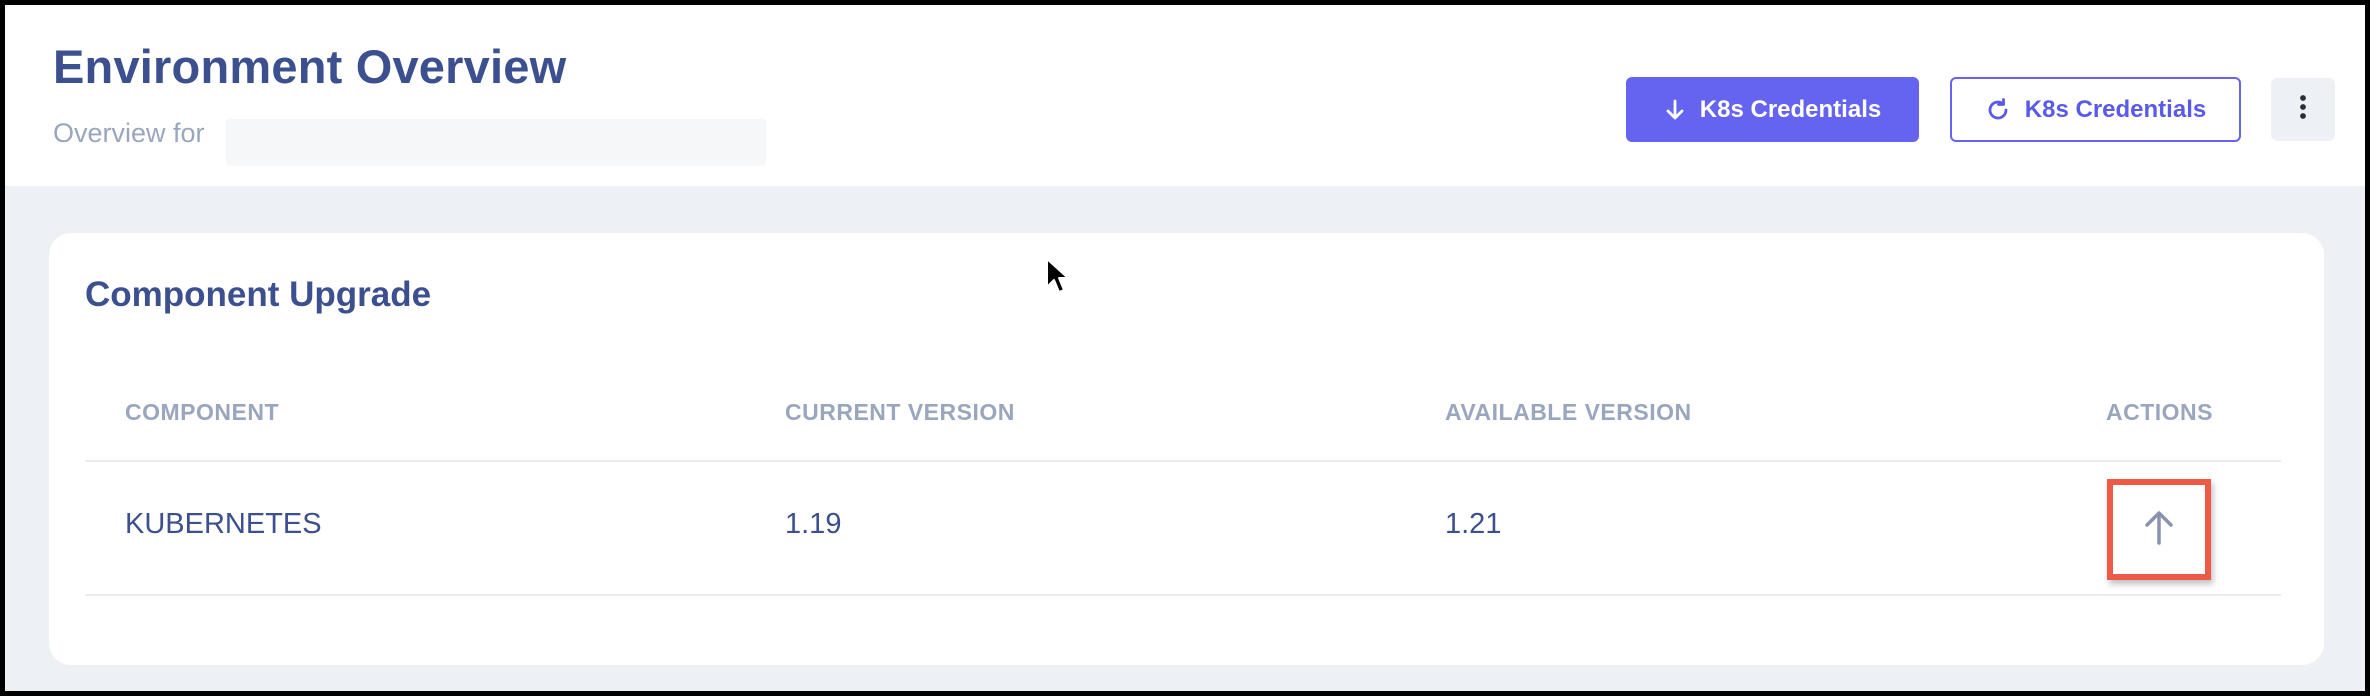 The image size is (2370, 696). Describe the element at coordinates (1568, 412) in the screenshot. I see `column-header-available-version: AVAILABLE VERSION` at that location.